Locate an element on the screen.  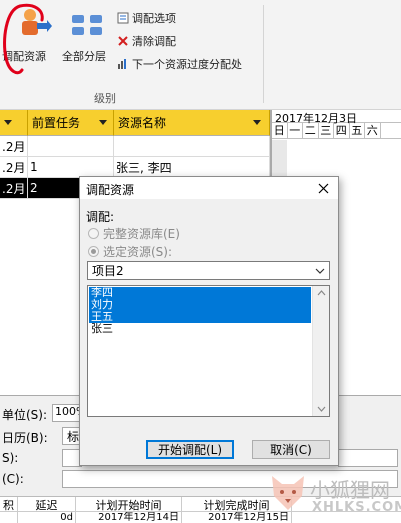
close-icon is located at coordinates (323, 188).